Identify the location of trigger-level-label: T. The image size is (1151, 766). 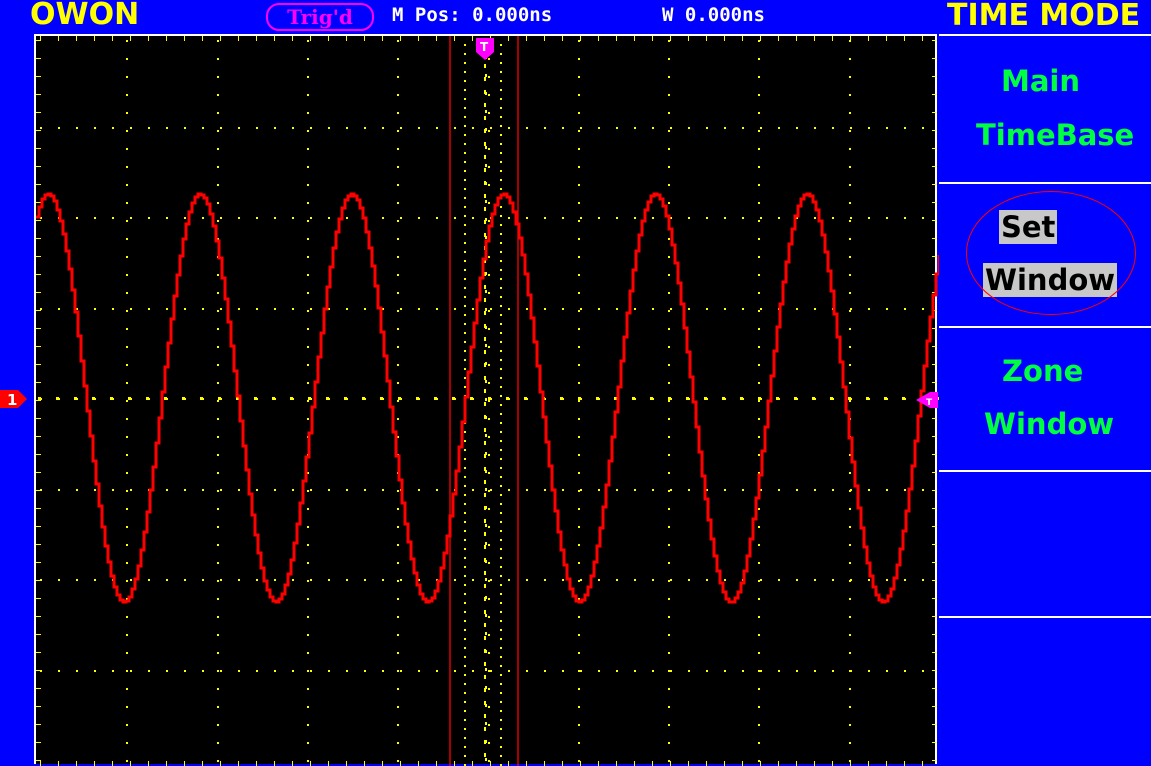
(929, 403).